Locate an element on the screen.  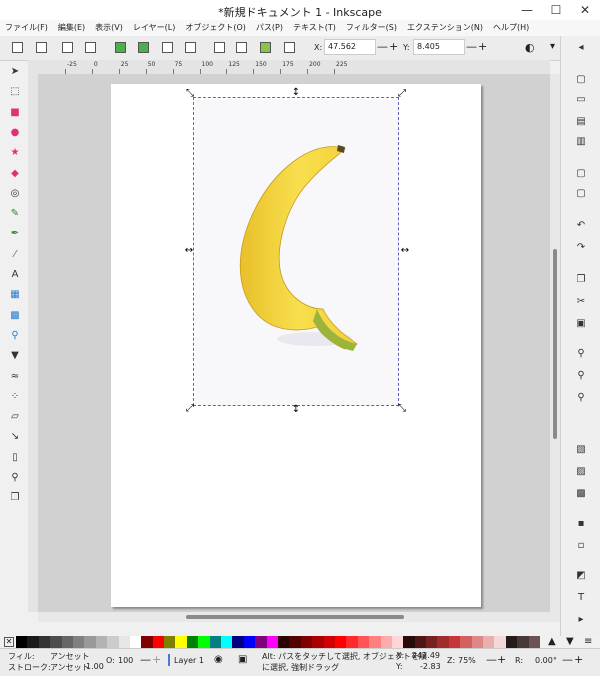
rotation-increment-button: + is located at coordinates (578, 659).